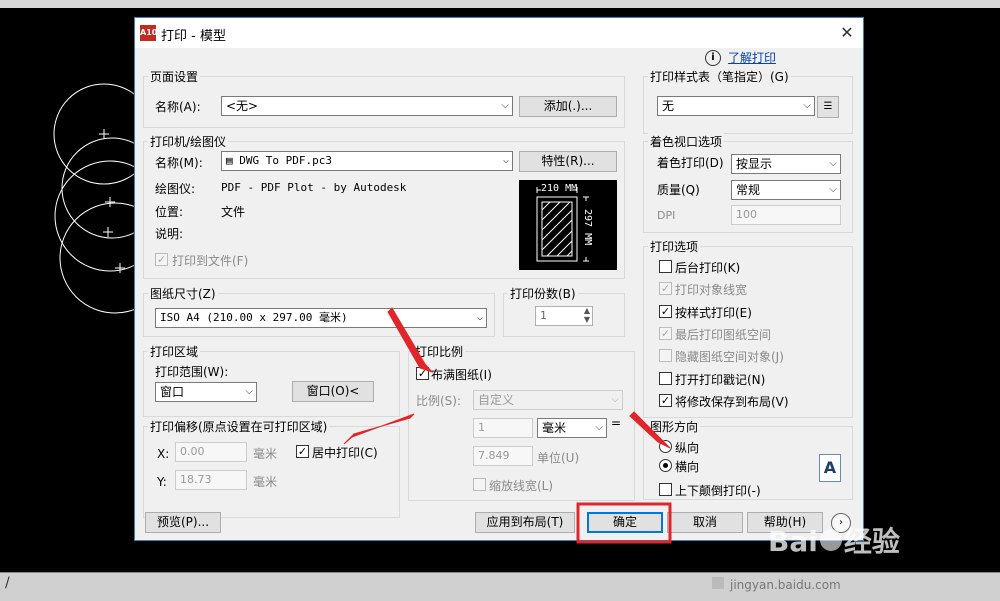 The width and height of the screenshot is (1000, 601). I want to click on paw-icon, so click(830, 540).